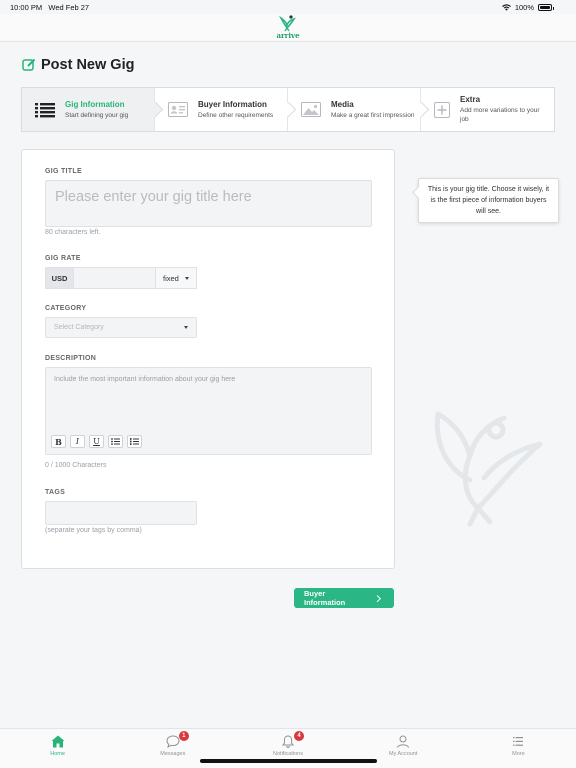 The height and width of the screenshot is (768, 576). I want to click on messages-badge: 1, so click(183, 736).